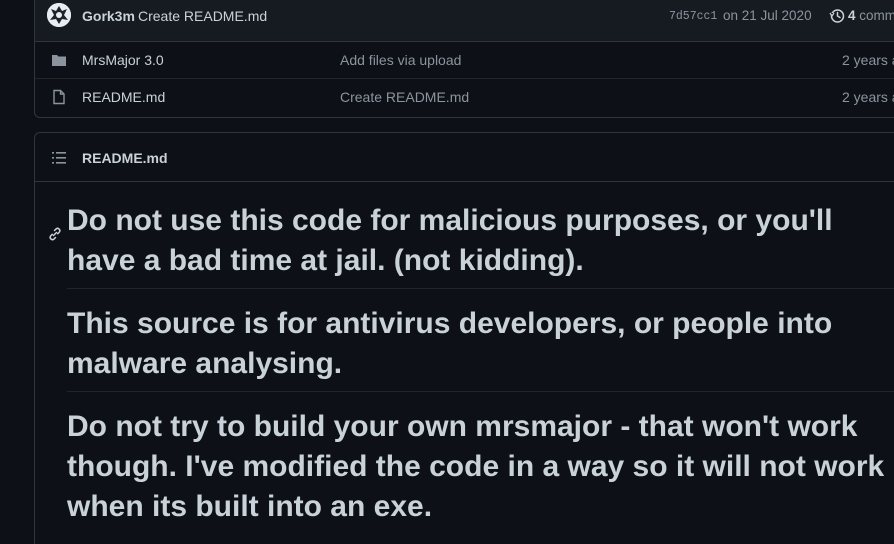  What do you see at coordinates (837, 16) in the screenshot?
I see `history-icon` at bounding box center [837, 16].